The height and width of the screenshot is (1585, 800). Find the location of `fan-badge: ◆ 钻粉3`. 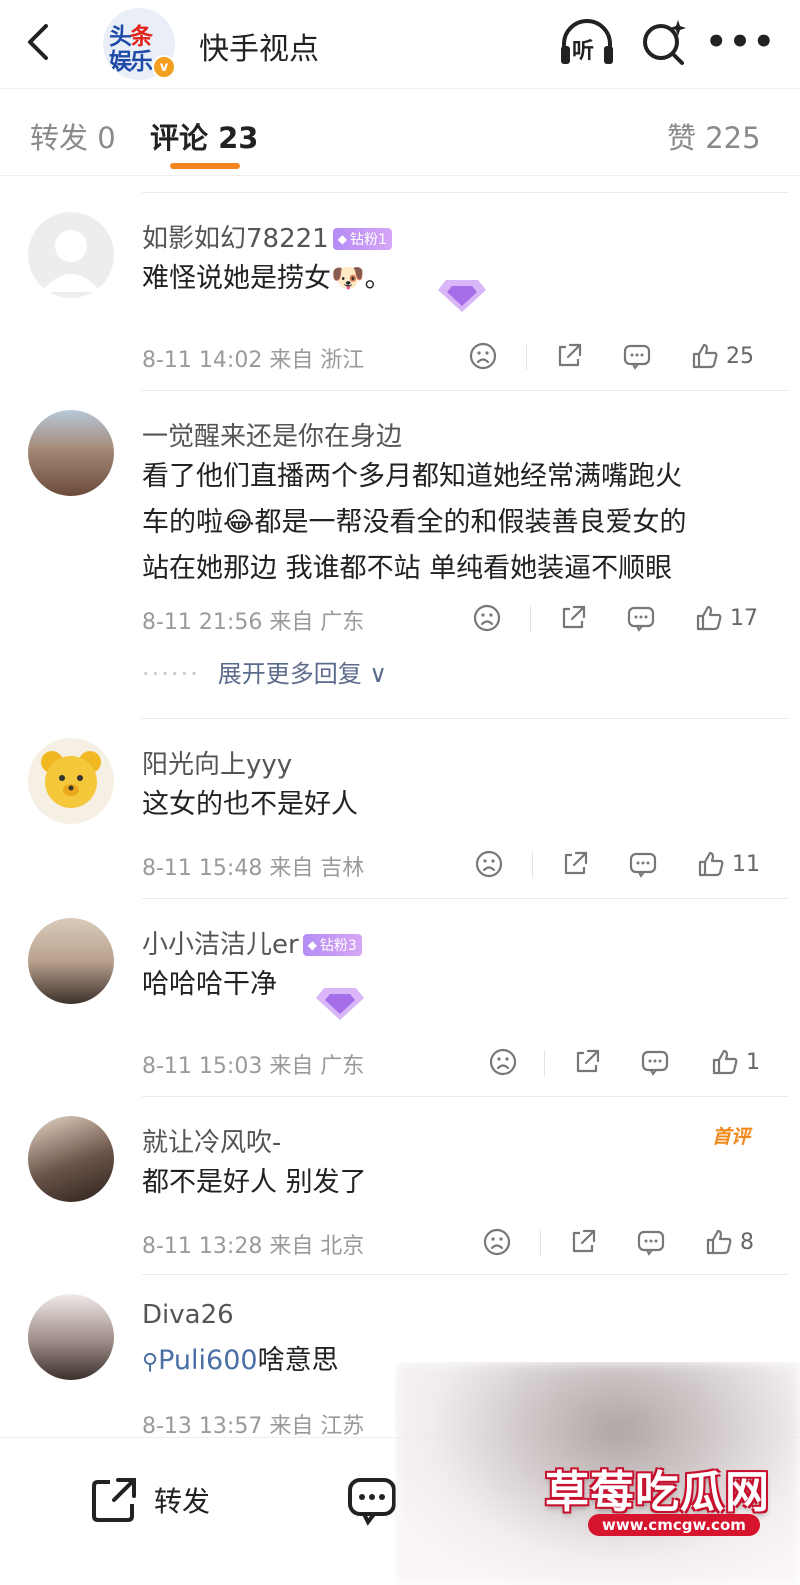

fan-badge: ◆ 钻粉3 is located at coordinates (332, 945).